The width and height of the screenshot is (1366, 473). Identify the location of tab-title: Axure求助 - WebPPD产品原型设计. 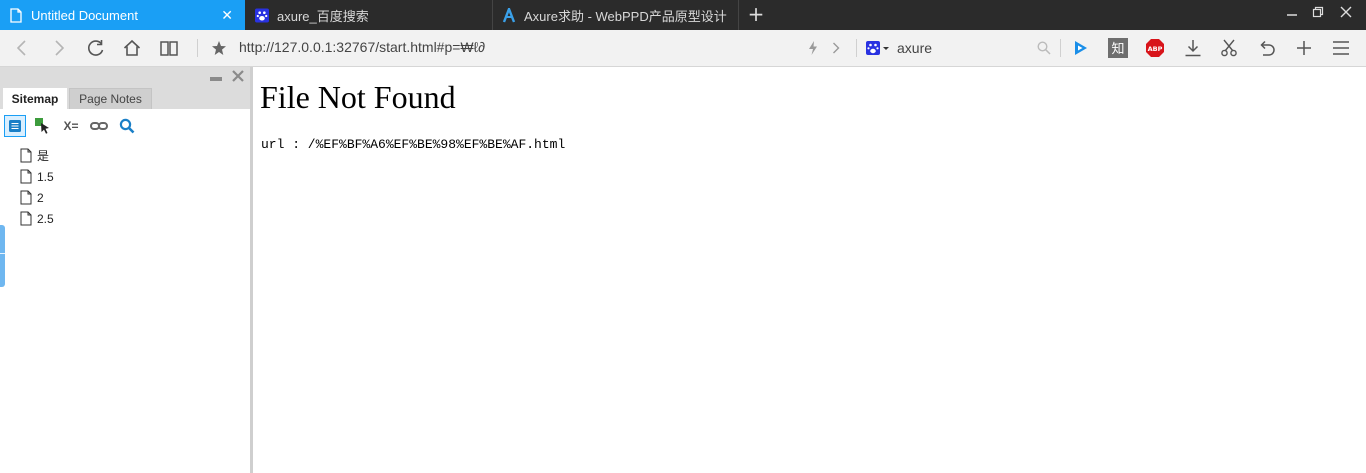
(625, 16).